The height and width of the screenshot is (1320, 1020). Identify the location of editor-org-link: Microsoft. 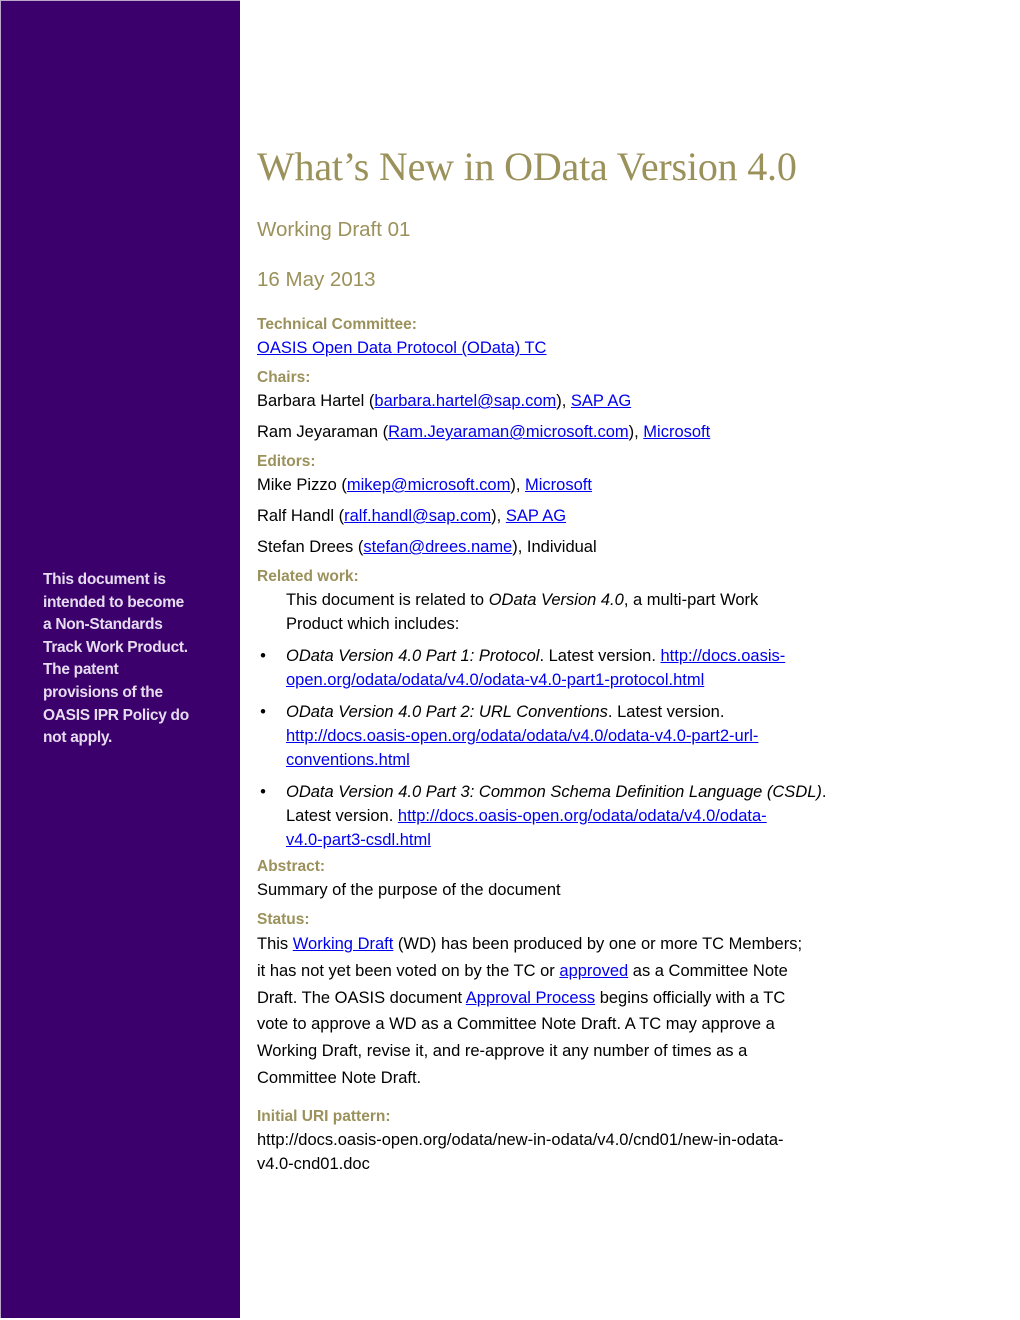
(558, 485).